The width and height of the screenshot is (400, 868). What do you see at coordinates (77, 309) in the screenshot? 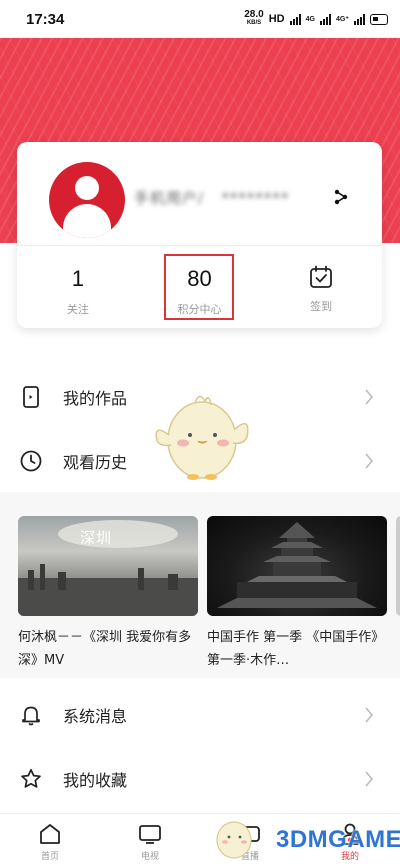
I see `following-label: 关注` at bounding box center [77, 309].